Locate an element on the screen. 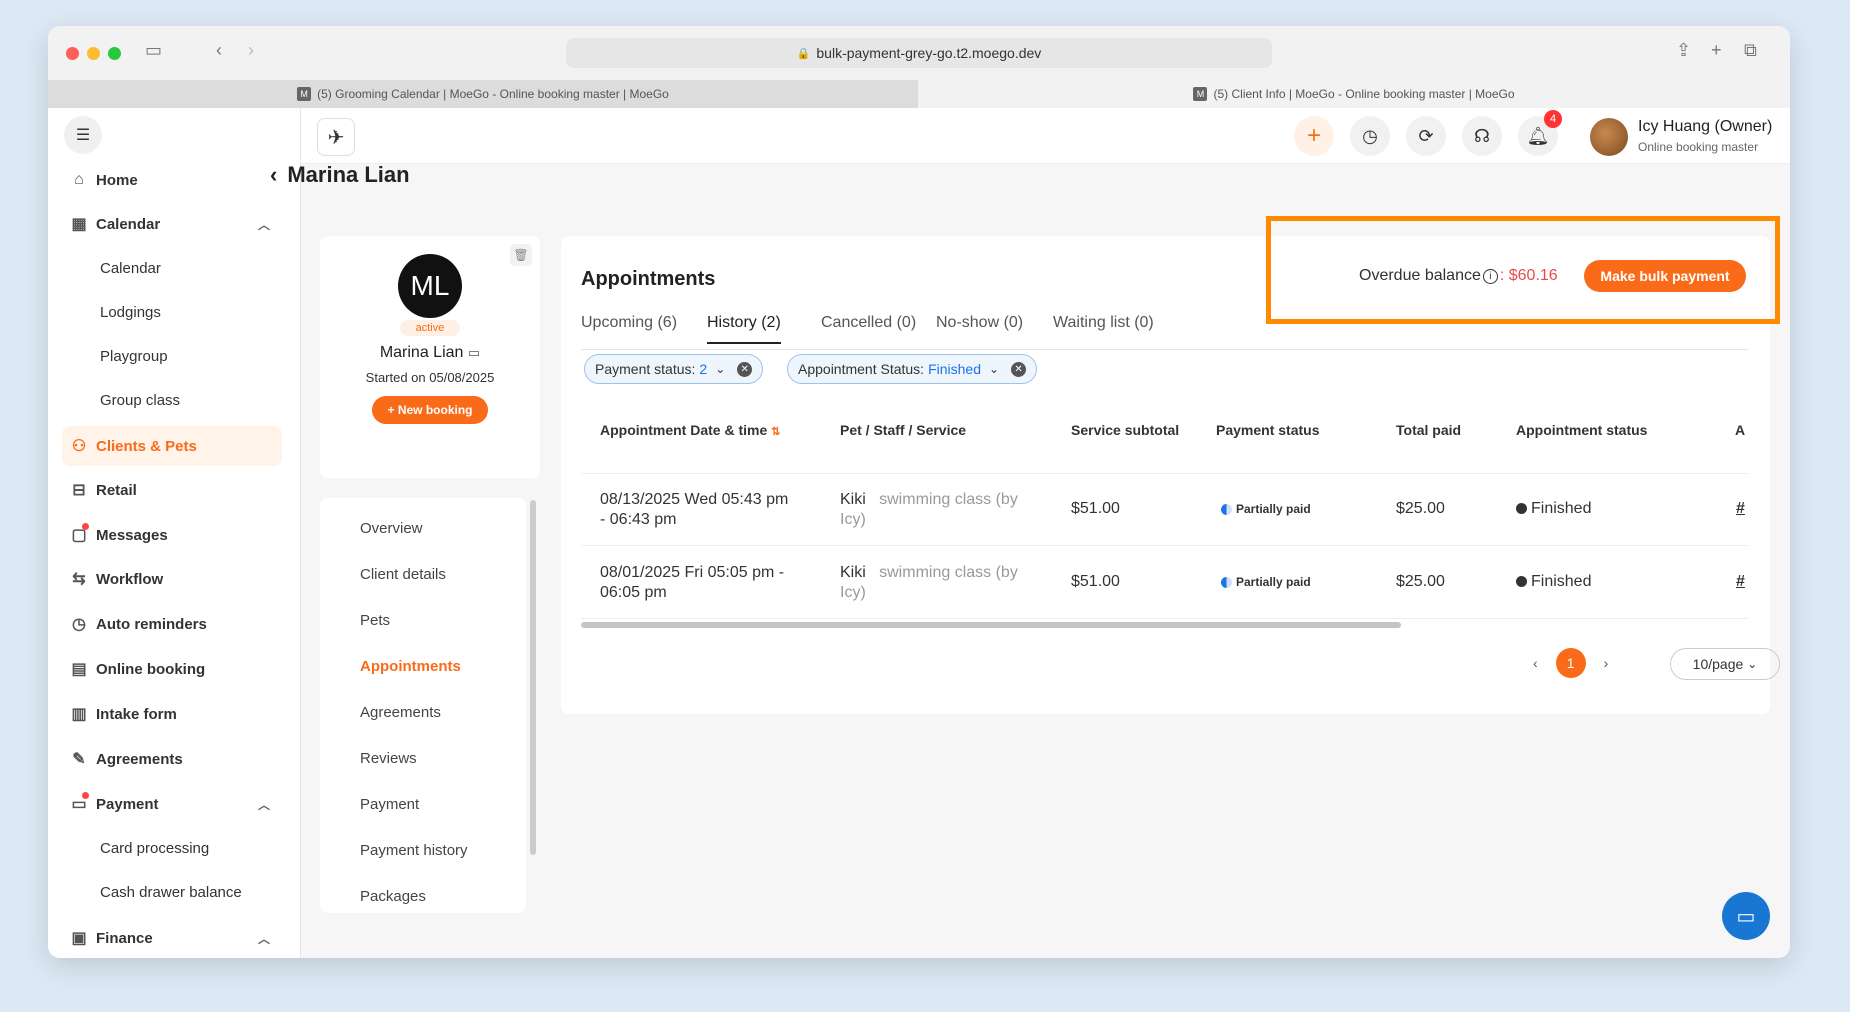 This screenshot has height=1012, width=1850. status-dot-icon is located at coordinates (1521, 582).